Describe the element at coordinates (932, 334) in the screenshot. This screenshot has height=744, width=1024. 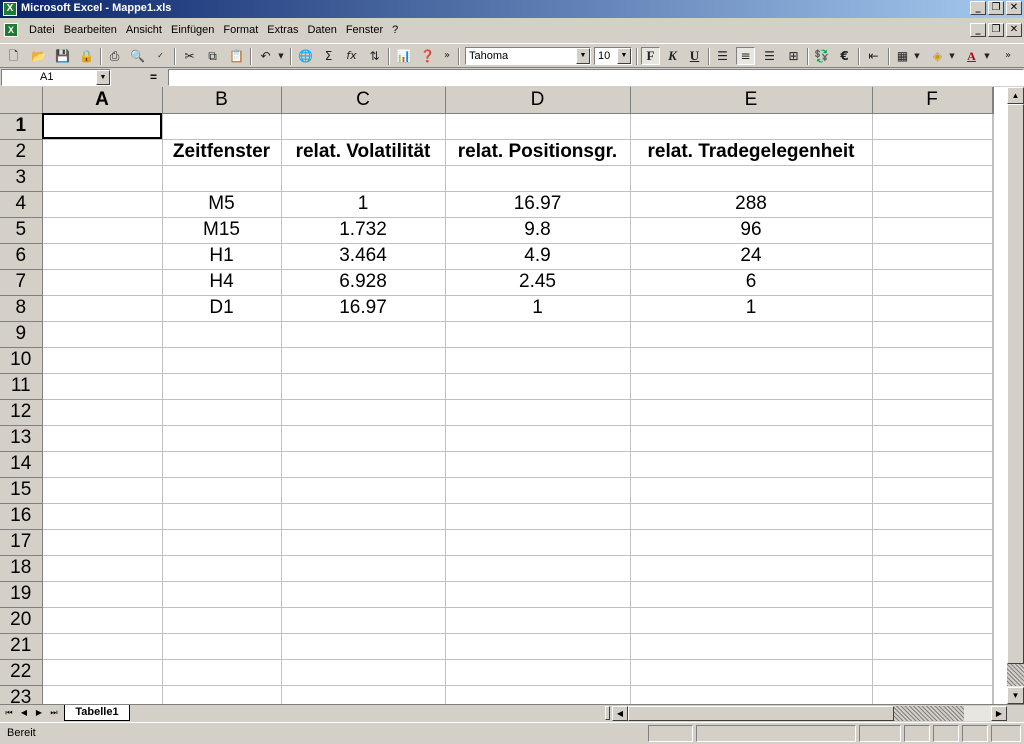
I see `cell-f9` at that location.